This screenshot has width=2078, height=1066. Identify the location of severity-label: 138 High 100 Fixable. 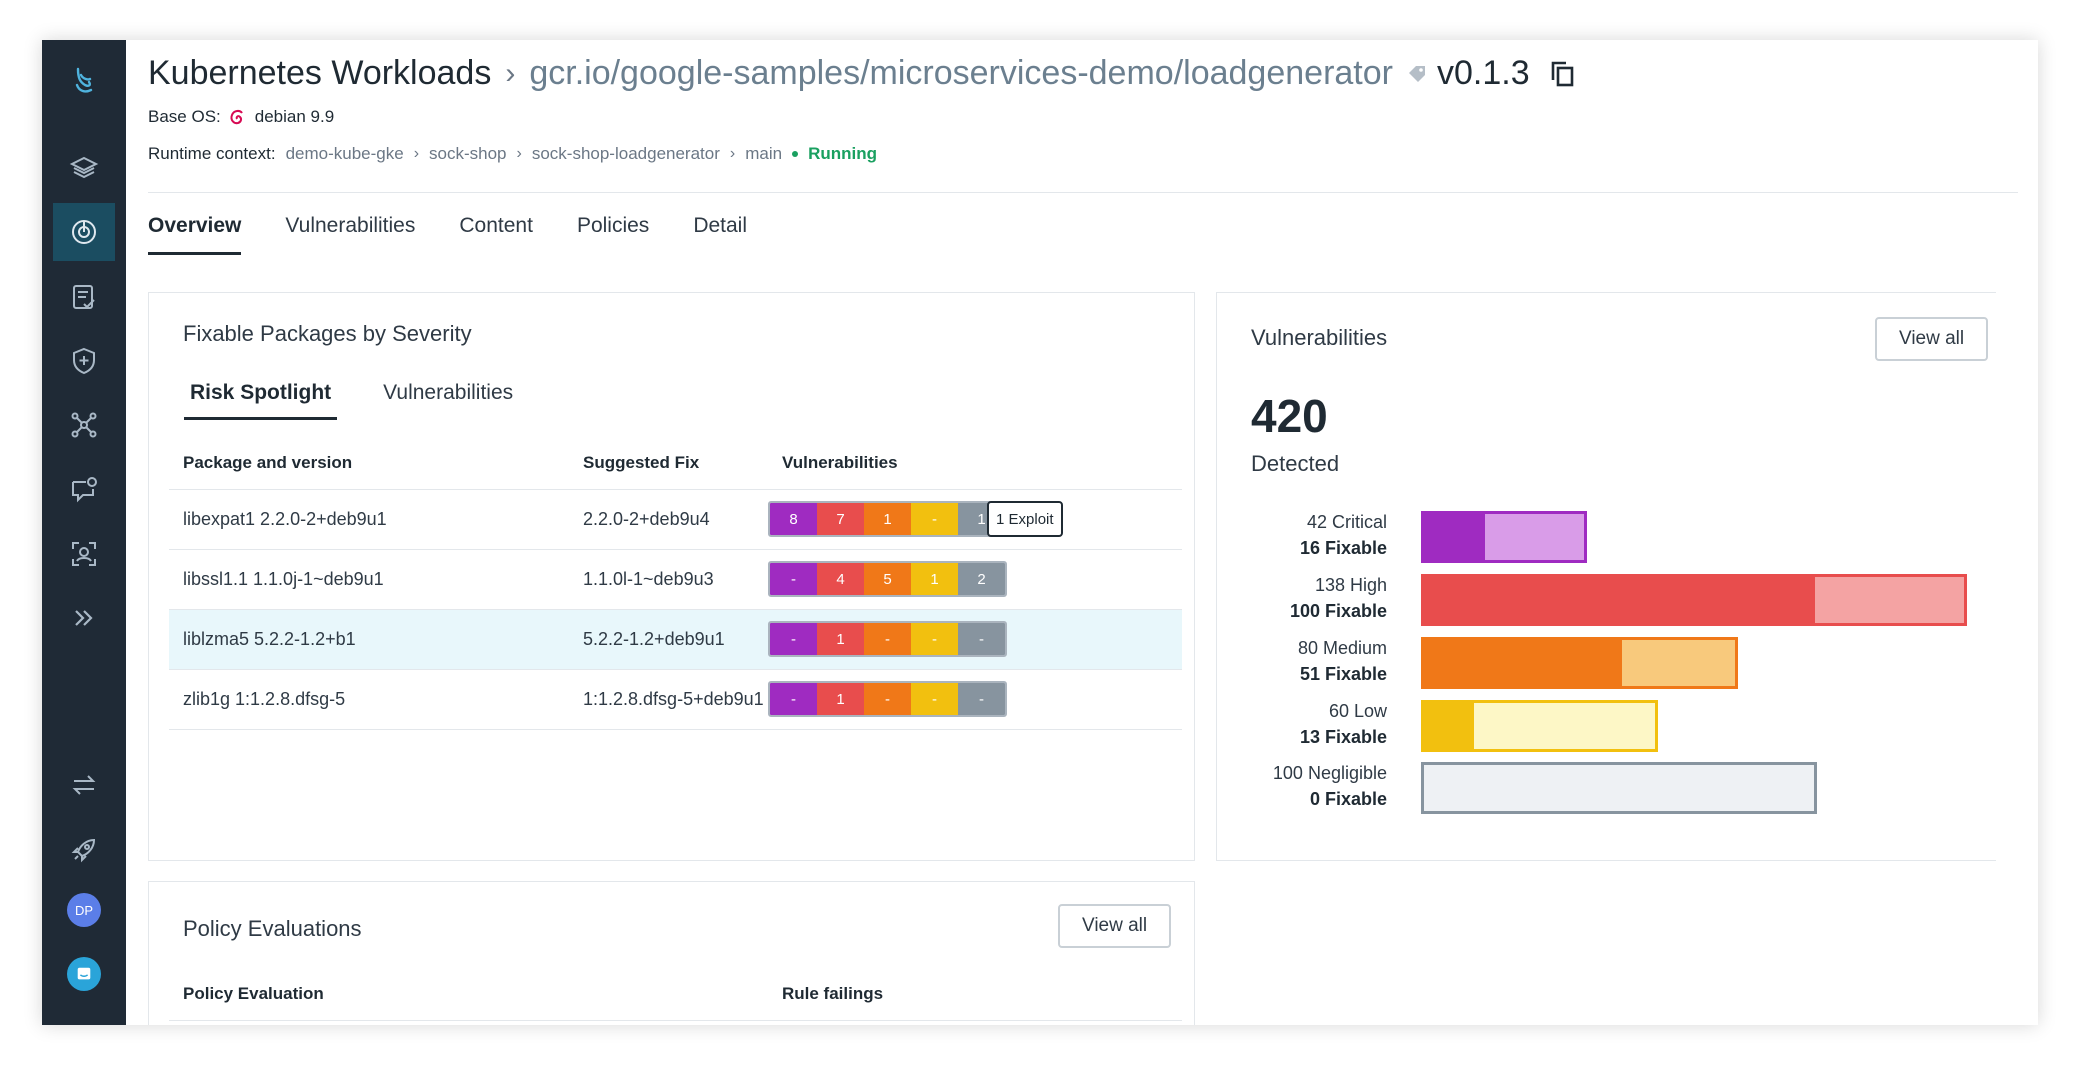
(1338, 598).